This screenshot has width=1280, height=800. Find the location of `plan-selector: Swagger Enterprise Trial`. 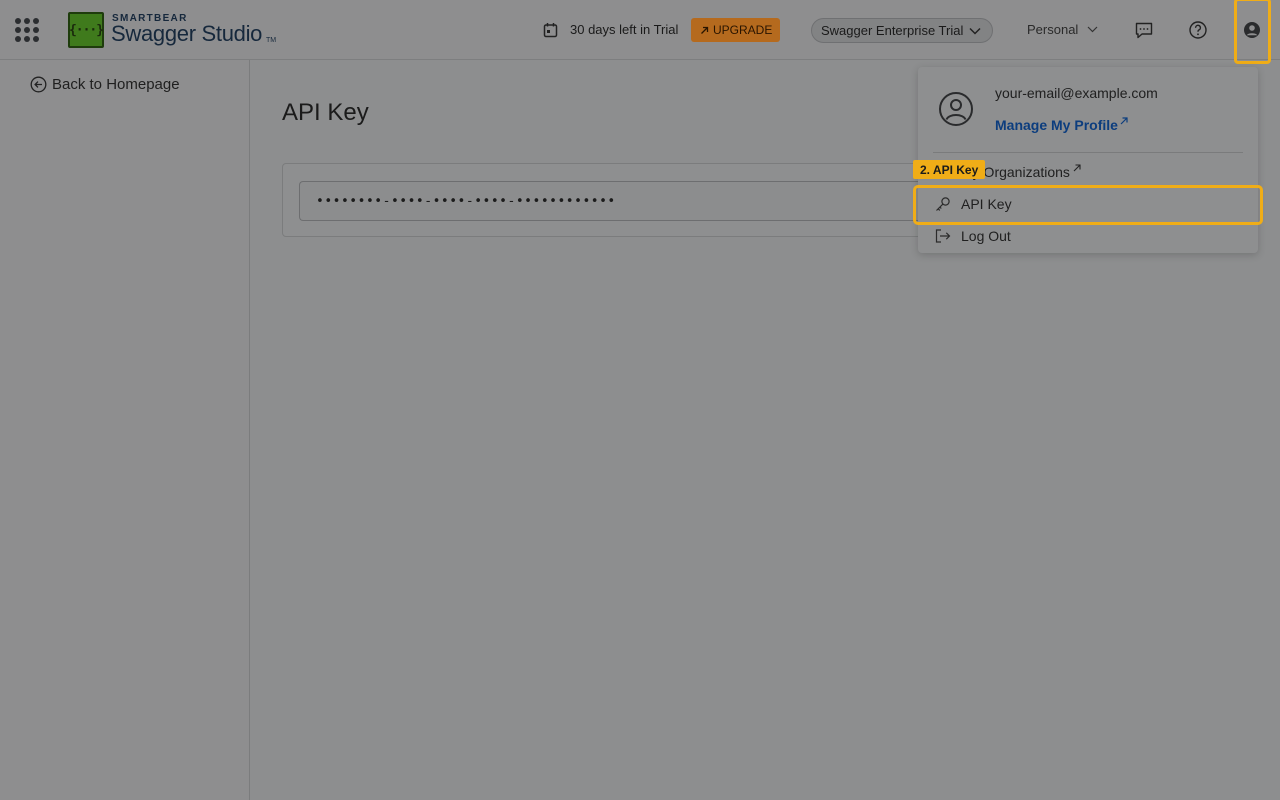

plan-selector: Swagger Enterprise Trial is located at coordinates (902, 30).